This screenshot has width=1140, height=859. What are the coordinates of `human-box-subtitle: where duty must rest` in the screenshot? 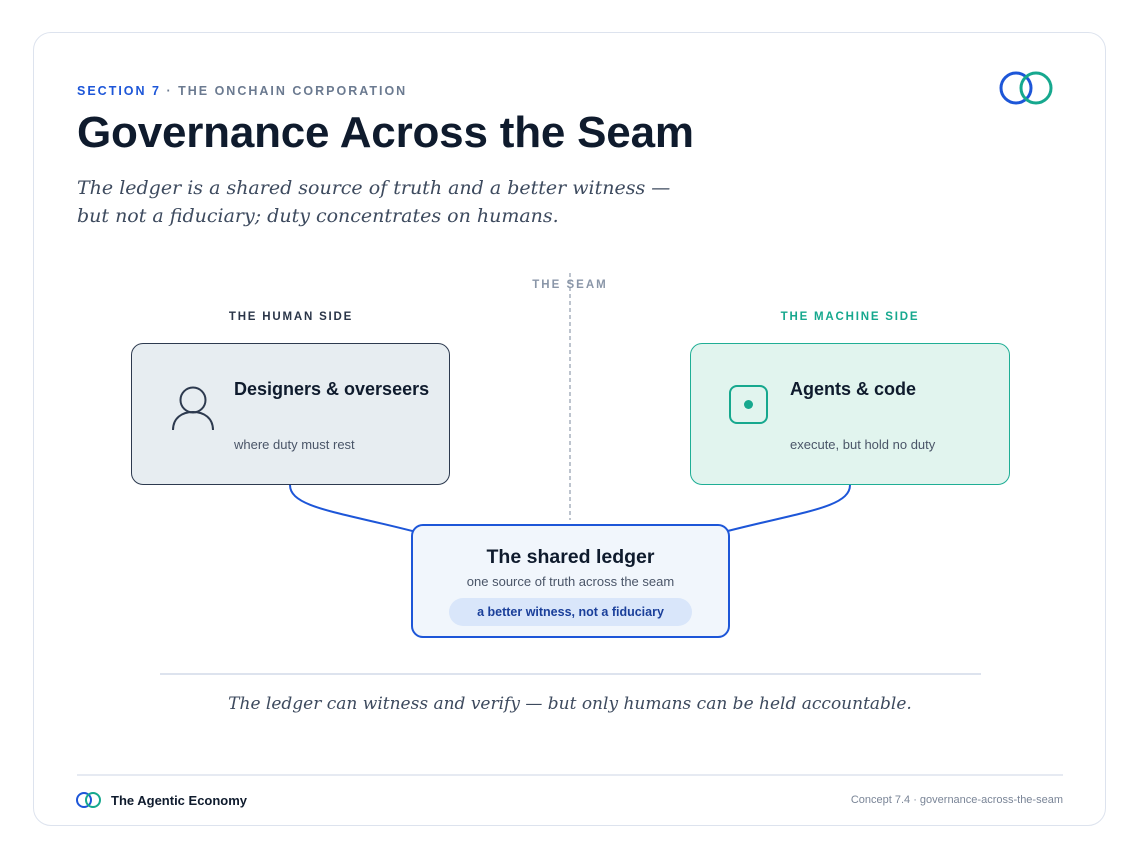 It's located at (294, 444).